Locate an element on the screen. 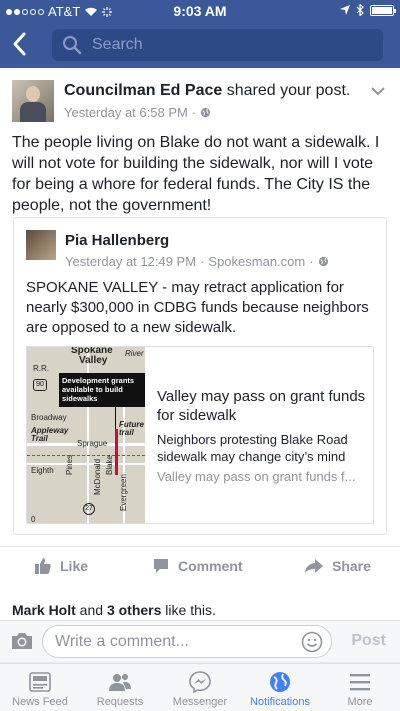  tab-messenger: Messenger is located at coordinates (200, 687).